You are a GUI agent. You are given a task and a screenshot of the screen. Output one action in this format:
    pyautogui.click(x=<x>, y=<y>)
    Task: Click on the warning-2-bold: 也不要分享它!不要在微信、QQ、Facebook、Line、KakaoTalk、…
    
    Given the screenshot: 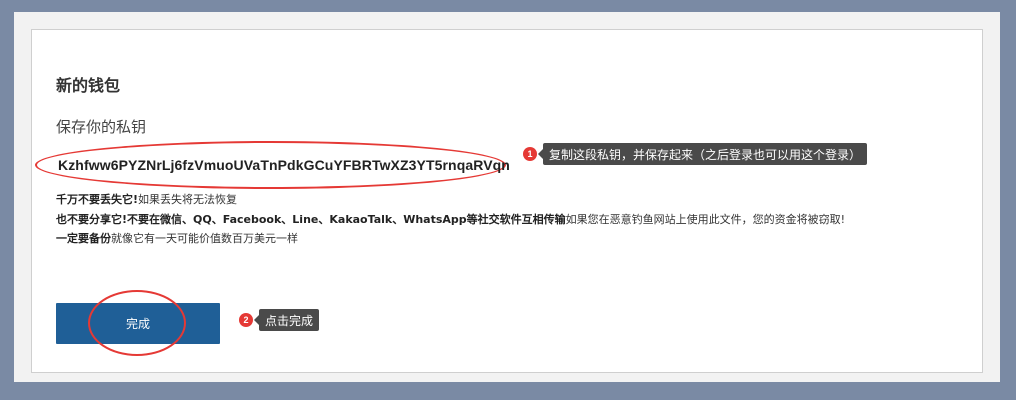 What is the action you would take?
    pyautogui.click(x=311, y=219)
    